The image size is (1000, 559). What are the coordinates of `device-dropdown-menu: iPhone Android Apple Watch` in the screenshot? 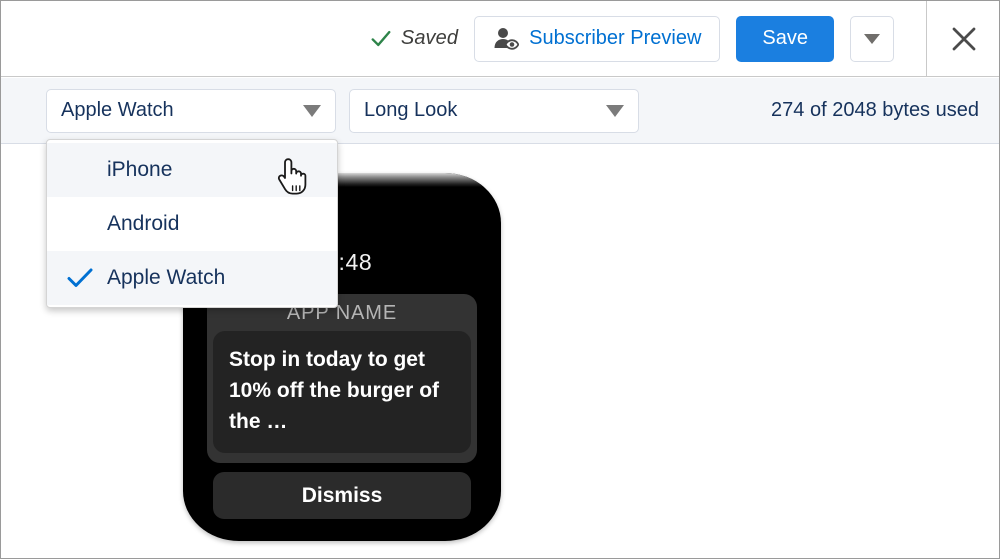 It's located at (192, 223).